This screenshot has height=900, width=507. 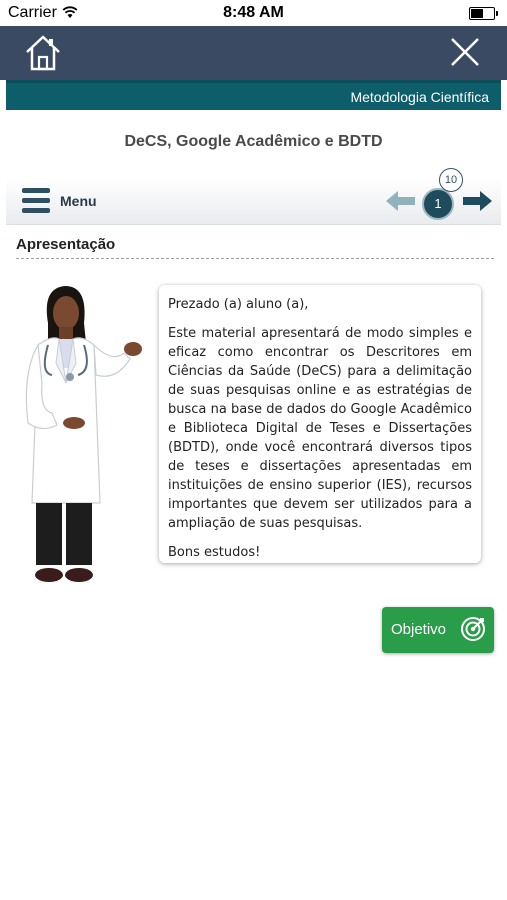 I want to click on message-greeting: Prezado (a) aluno (a),, so click(x=238, y=304).